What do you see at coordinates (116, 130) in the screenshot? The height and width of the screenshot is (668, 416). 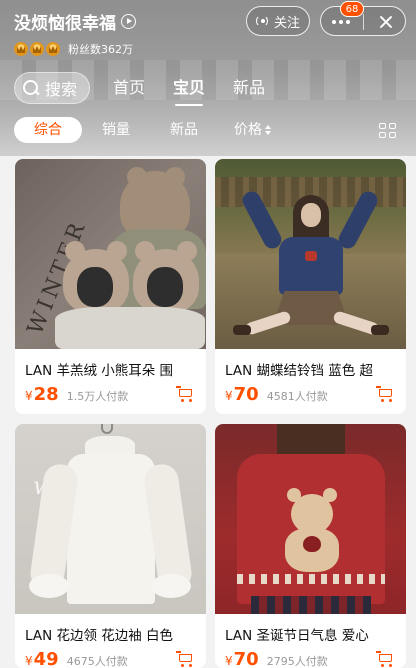 I see `filter-sales: 销量` at bounding box center [116, 130].